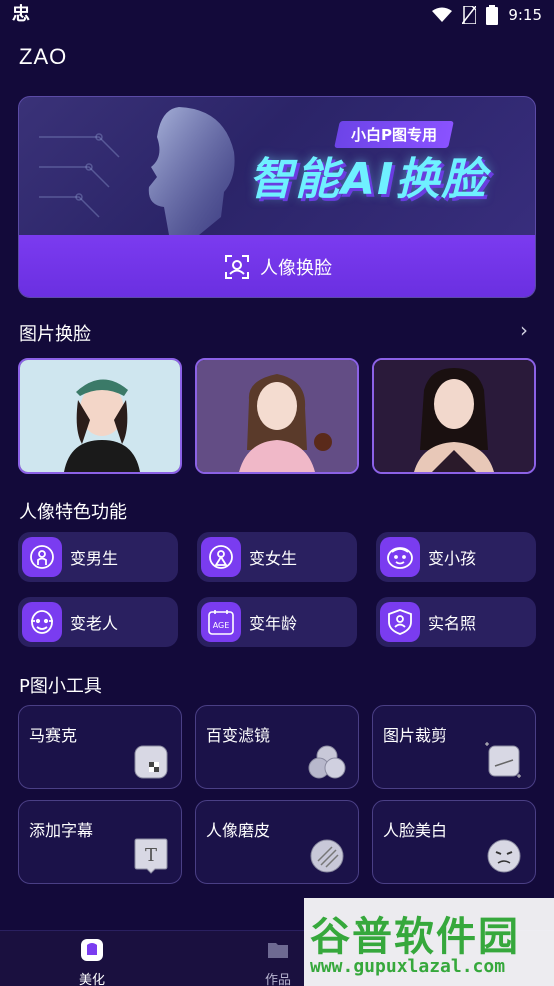 The height and width of the screenshot is (986, 554). I want to click on feature-become-female: 变女生, so click(277, 557).